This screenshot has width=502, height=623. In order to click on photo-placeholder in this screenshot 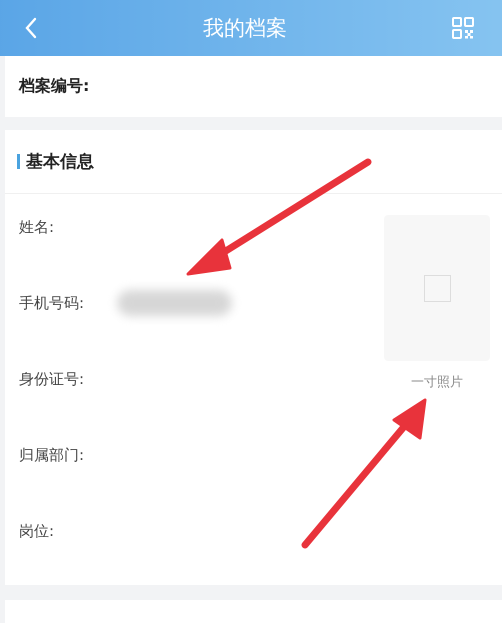, I will do `click(437, 288)`.